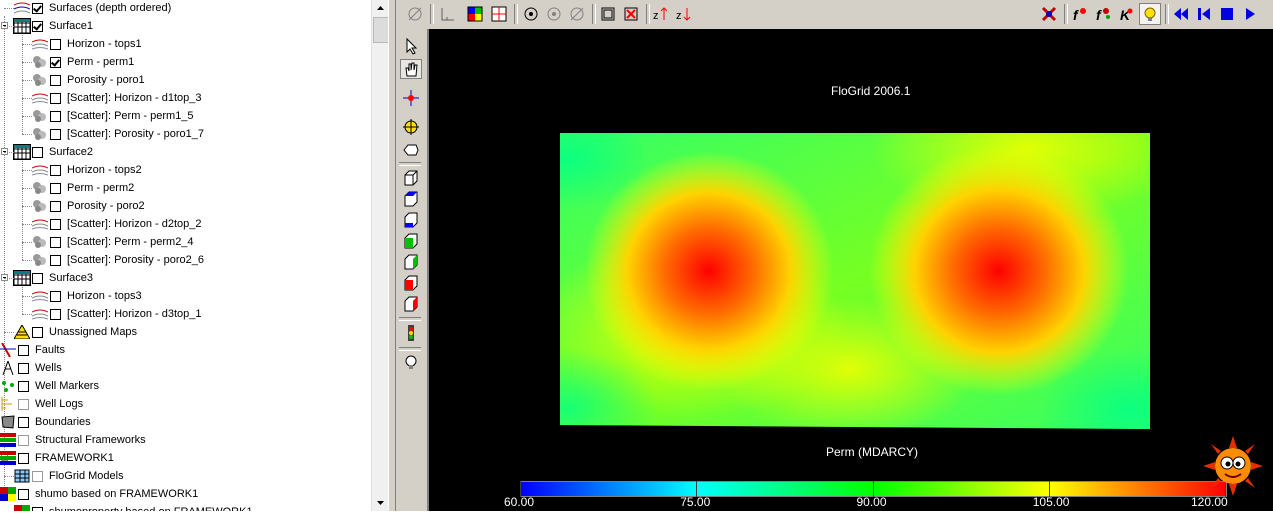  I want to click on light-button, so click(411, 362).